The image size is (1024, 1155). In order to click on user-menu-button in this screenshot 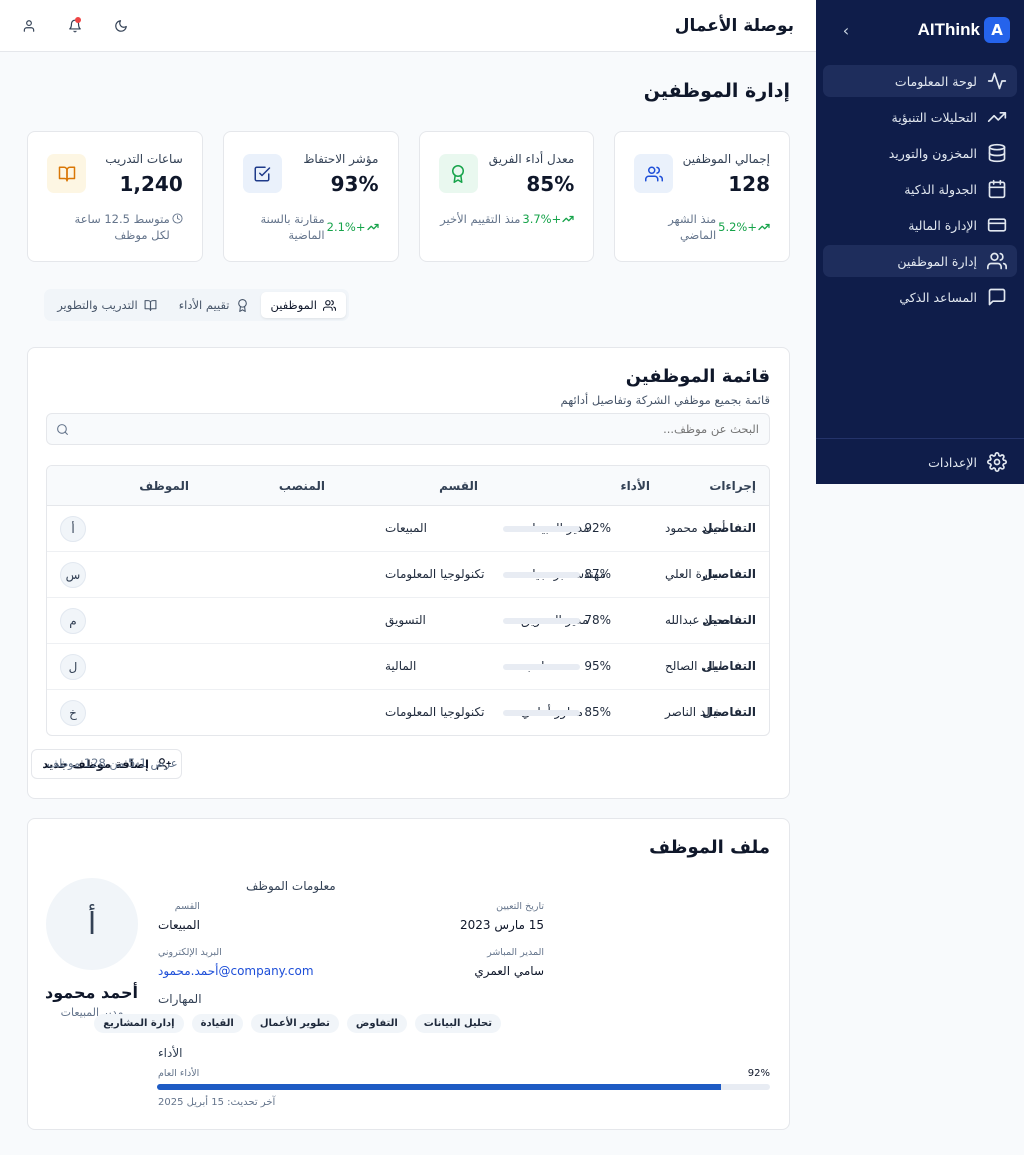, I will do `click(29, 26)`.